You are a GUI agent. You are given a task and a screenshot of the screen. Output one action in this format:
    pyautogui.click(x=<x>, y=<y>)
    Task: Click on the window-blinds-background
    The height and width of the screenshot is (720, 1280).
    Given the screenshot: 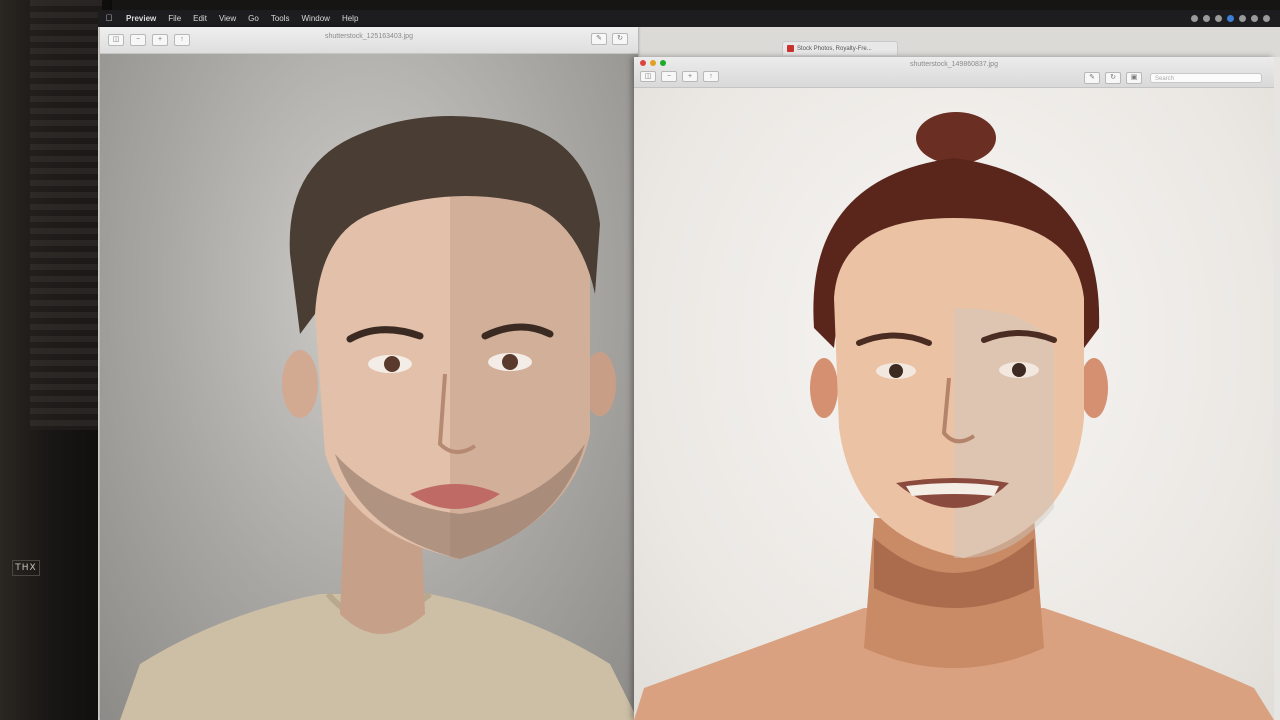 What is the action you would take?
    pyautogui.click(x=66, y=215)
    